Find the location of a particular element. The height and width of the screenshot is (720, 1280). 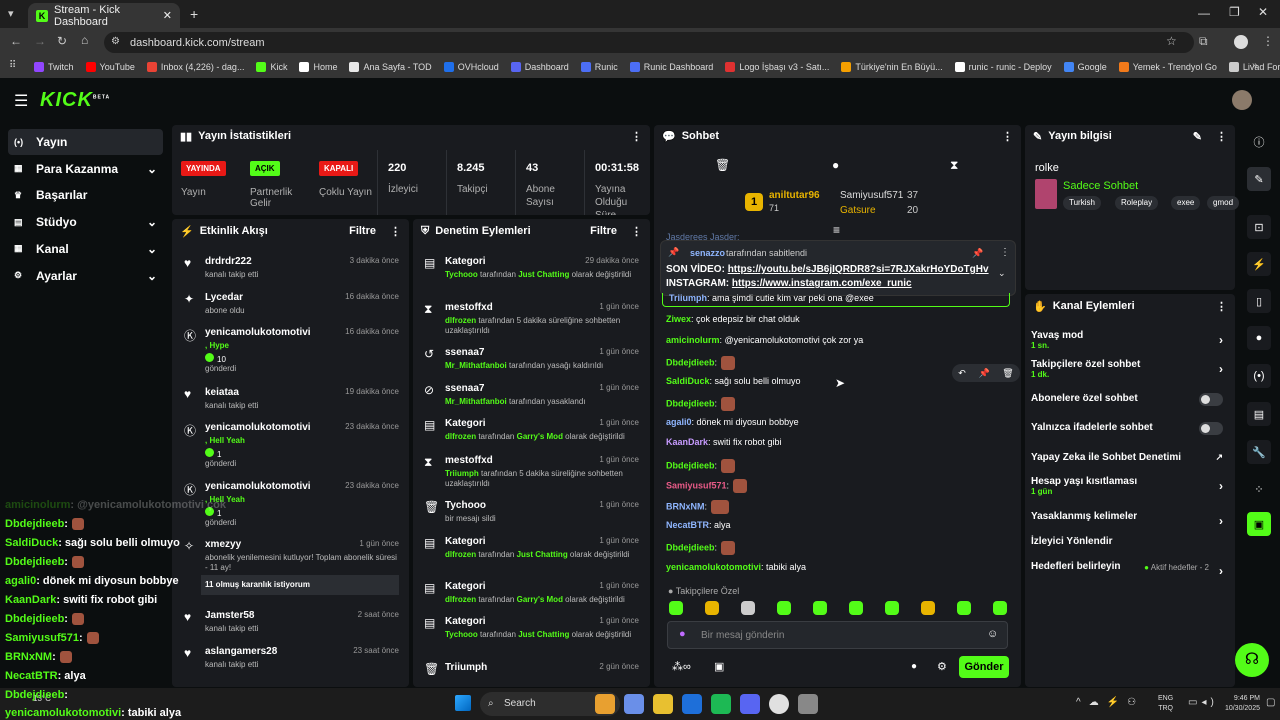

send-button: Gönder is located at coordinates (984, 667).